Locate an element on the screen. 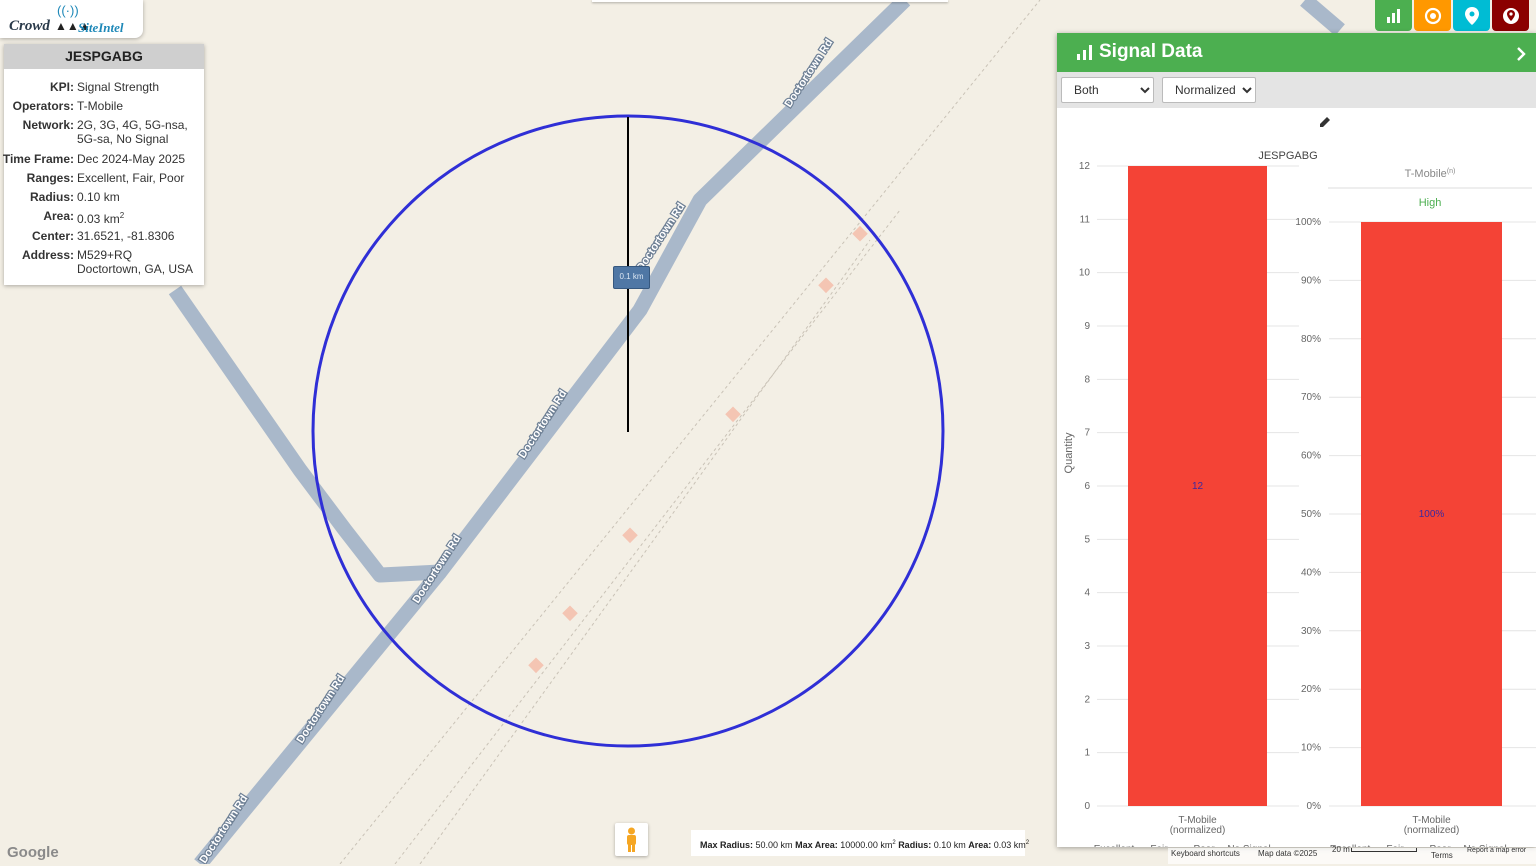 The height and width of the screenshot is (866, 1536). y-tick-label: 5 is located at coordinates (1087, 539).